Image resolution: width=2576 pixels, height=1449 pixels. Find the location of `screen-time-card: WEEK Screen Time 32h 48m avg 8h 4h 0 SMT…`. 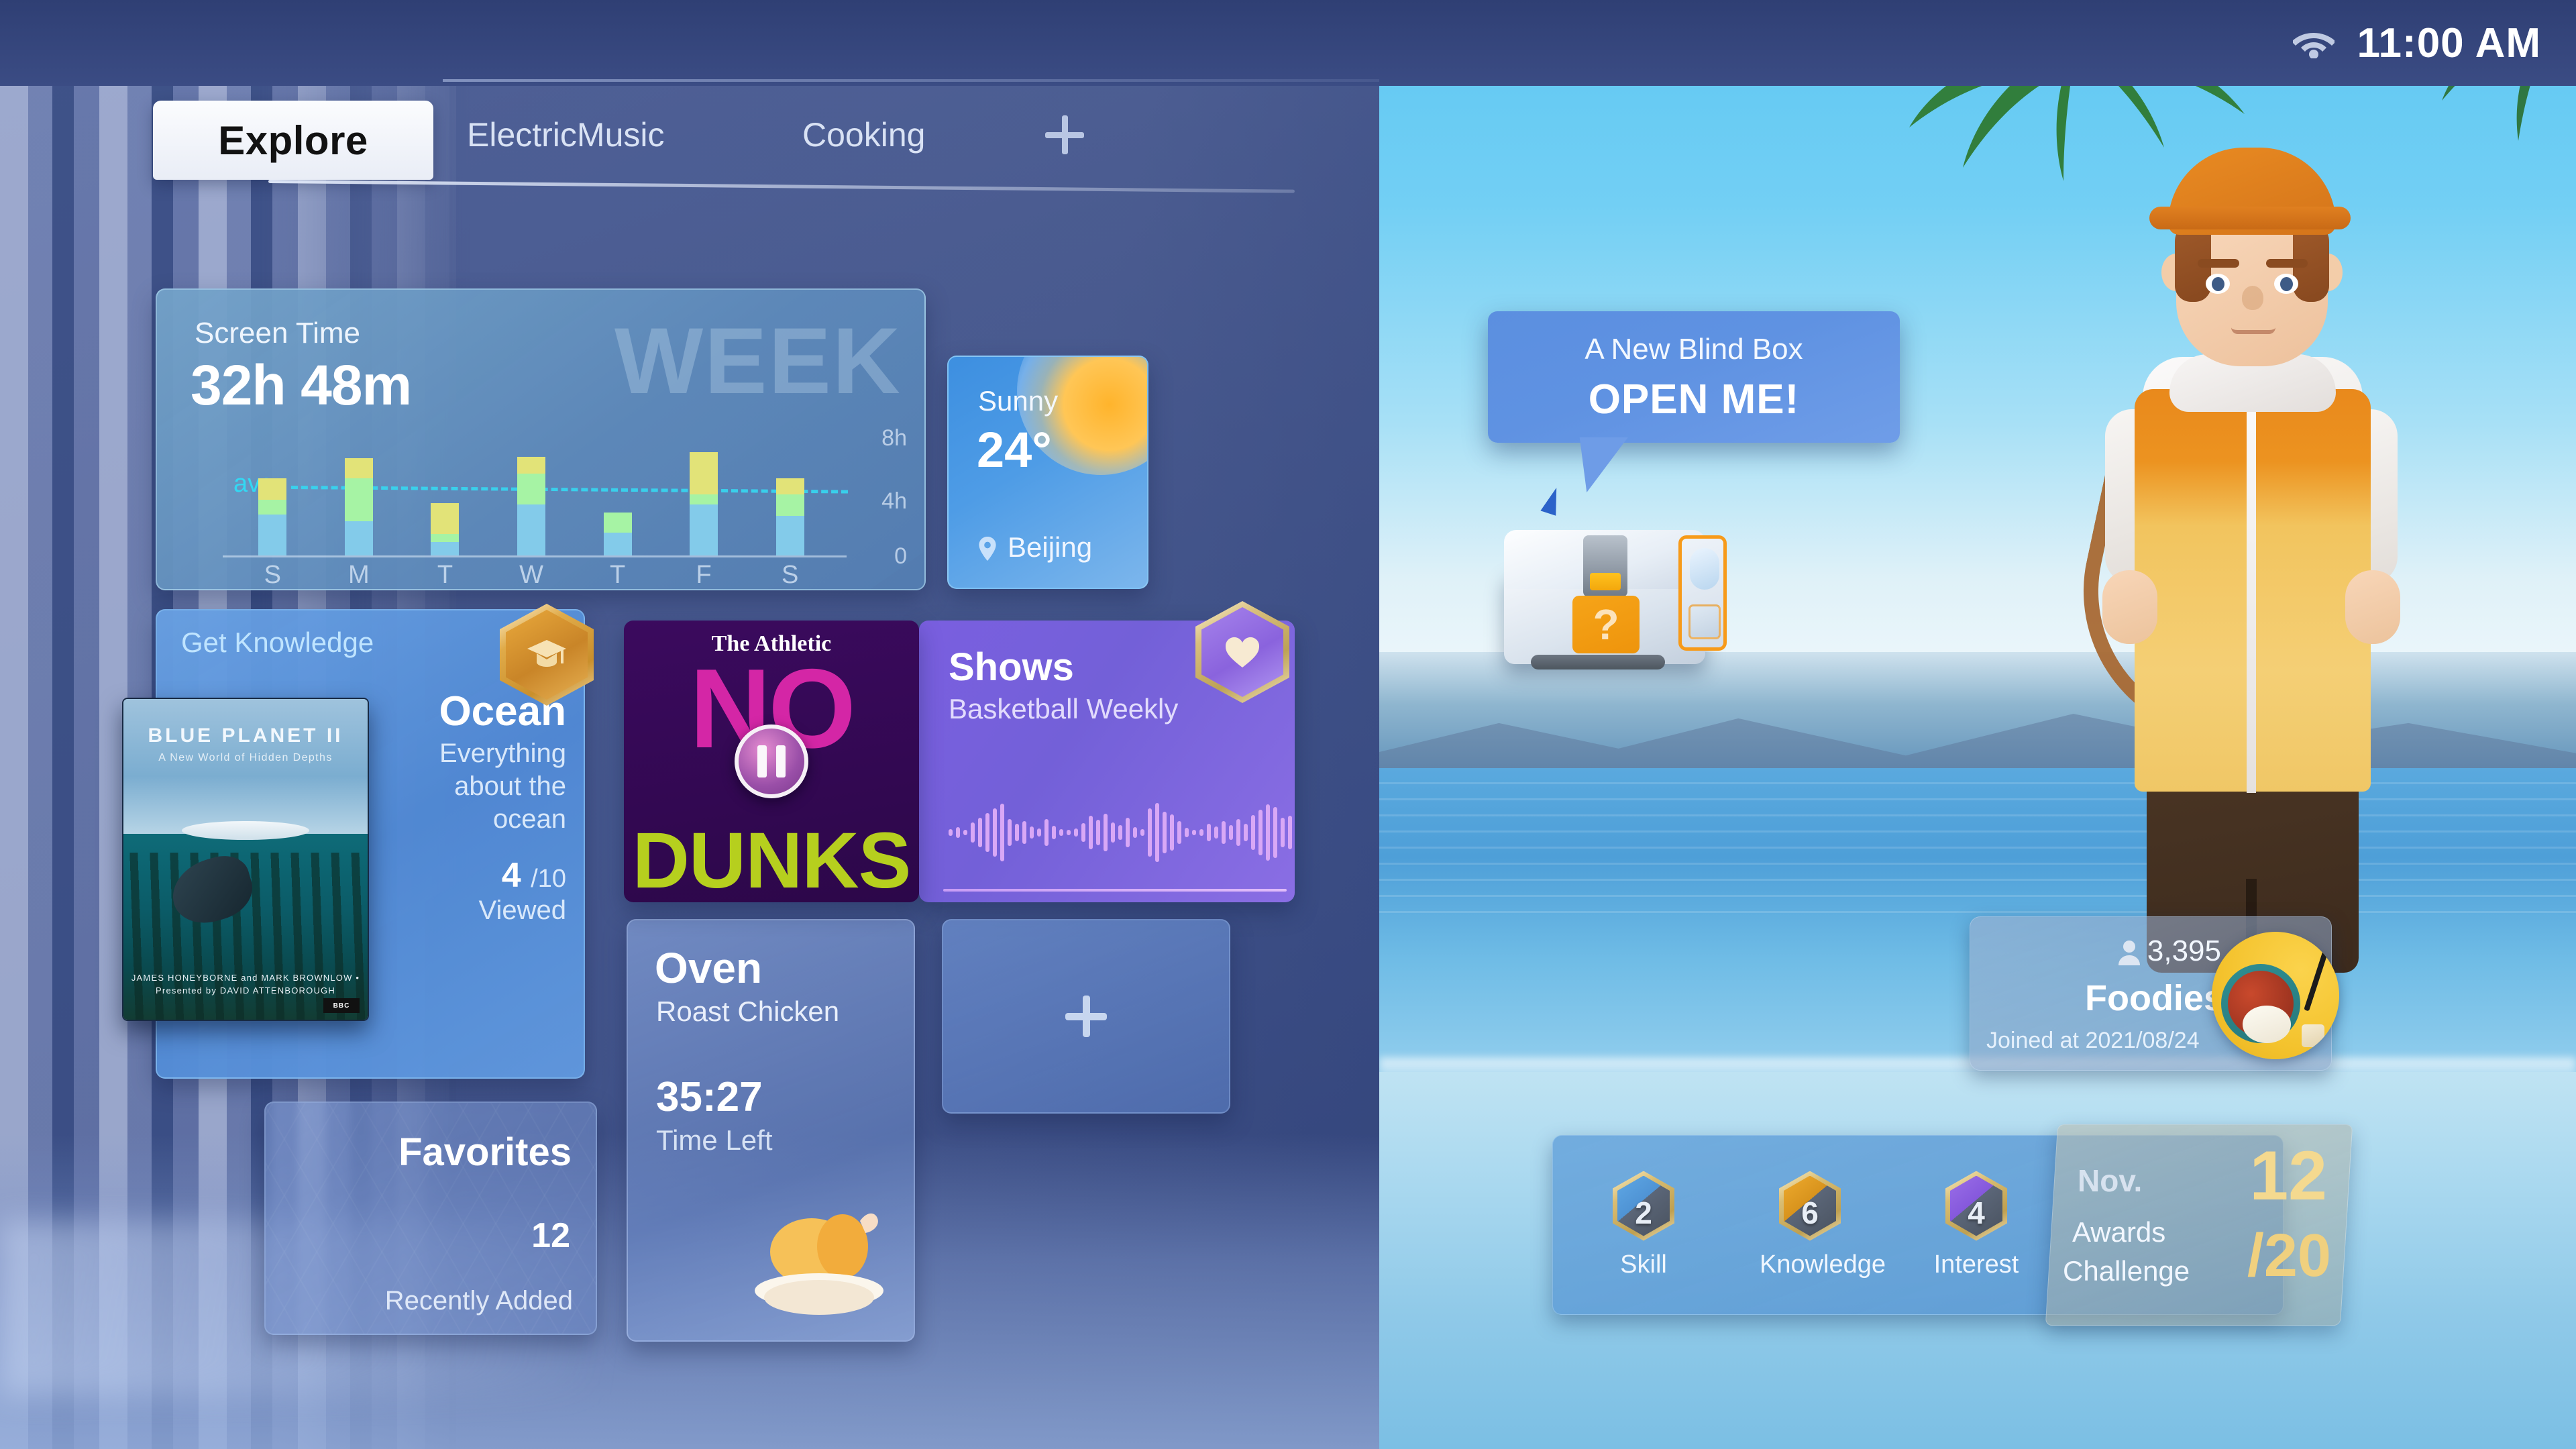

screen-time-card: WEEK Screen Time 32h 48m avg 8h 4h 0 SMT… is located at coordinates (541, 439).